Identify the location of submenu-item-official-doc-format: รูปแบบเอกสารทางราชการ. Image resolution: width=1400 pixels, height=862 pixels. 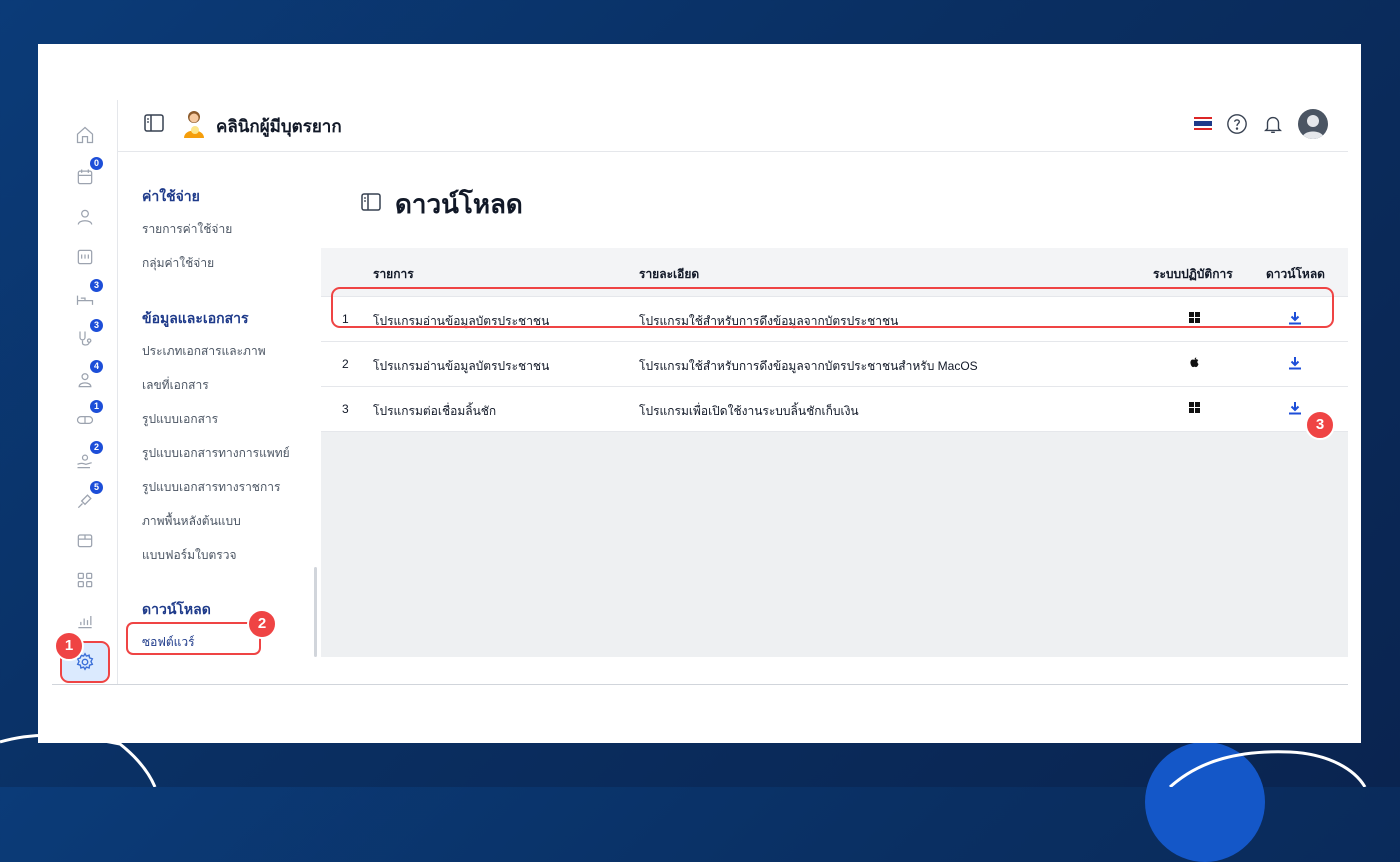
(211, 487).